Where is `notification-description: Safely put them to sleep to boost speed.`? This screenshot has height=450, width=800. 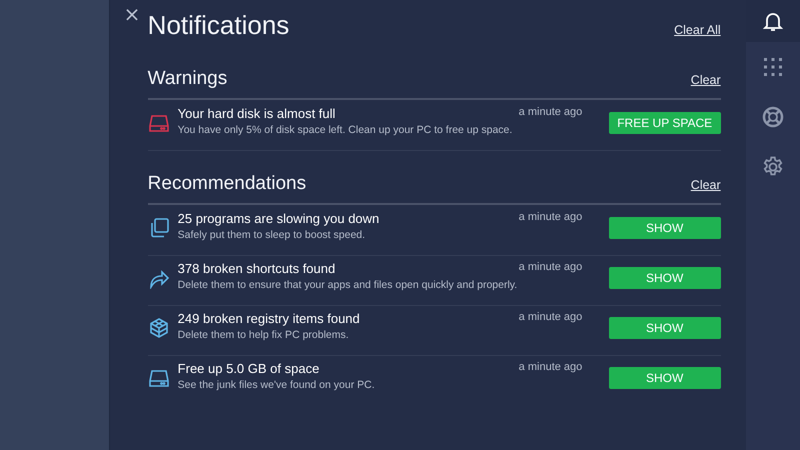
notification-description: Safely put them to sleep to boost speed. is located at coordinates (272, 235).